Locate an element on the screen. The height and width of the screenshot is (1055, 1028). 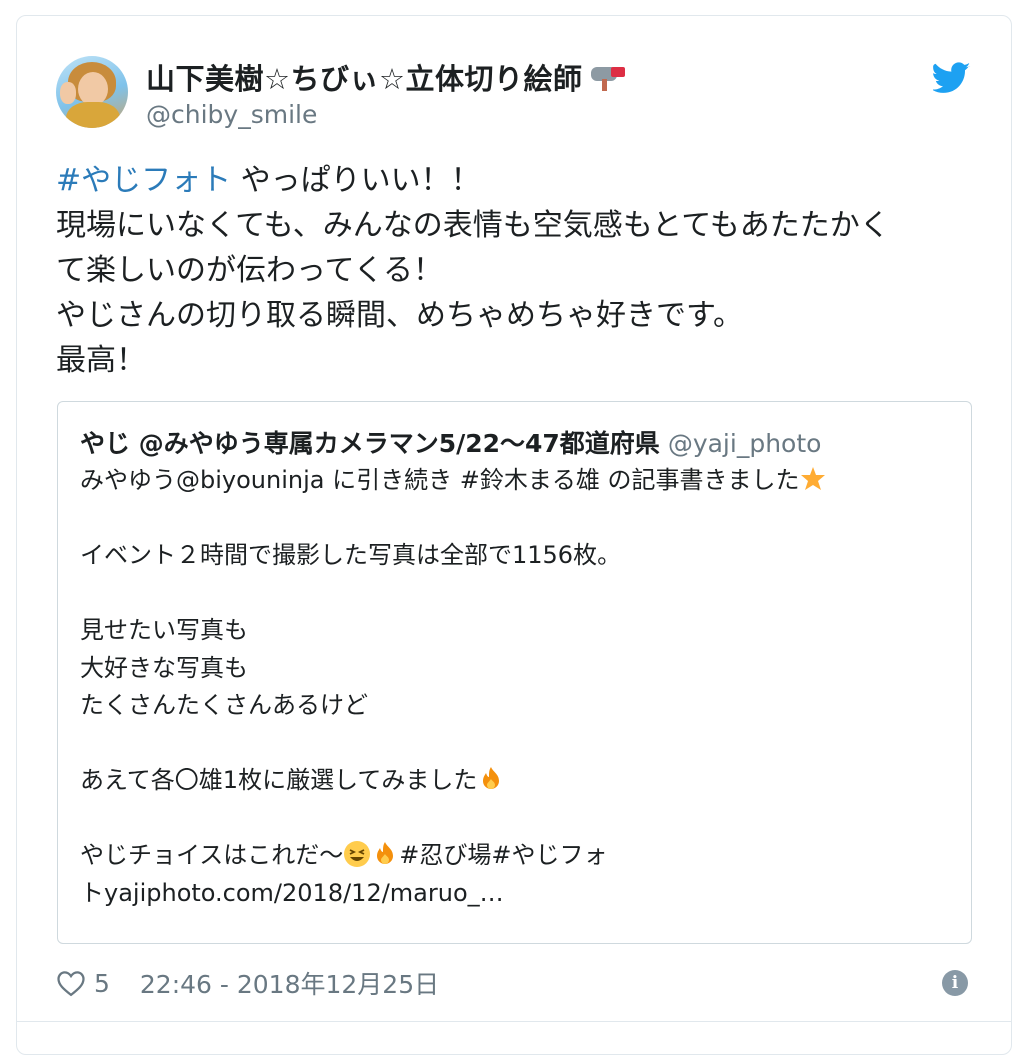
like-count: 5 is located at coordinates (102, 983).